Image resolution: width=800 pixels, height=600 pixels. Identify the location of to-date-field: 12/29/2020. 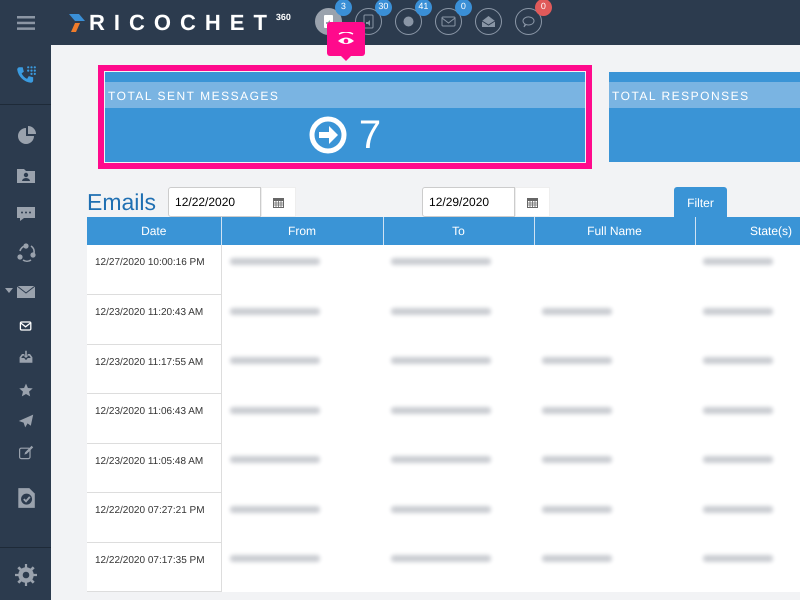
(469, 202).